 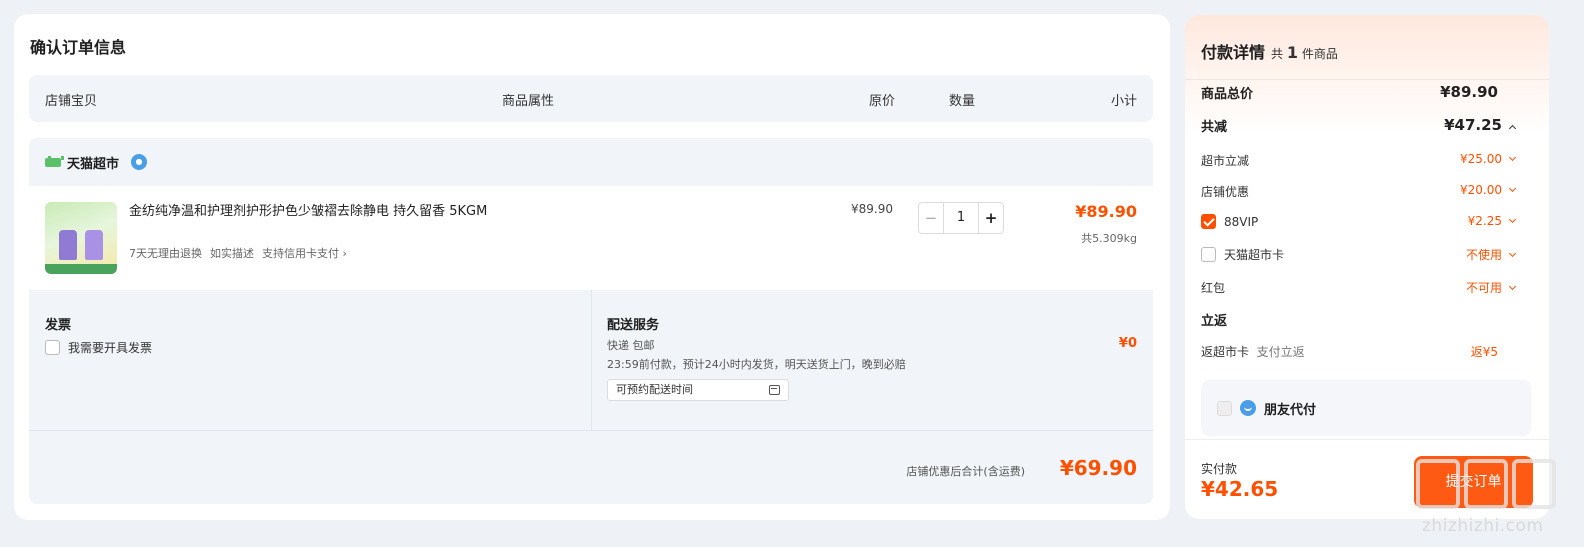 I want to click on store-name: 天猫超市, so click(x=93, y=162).